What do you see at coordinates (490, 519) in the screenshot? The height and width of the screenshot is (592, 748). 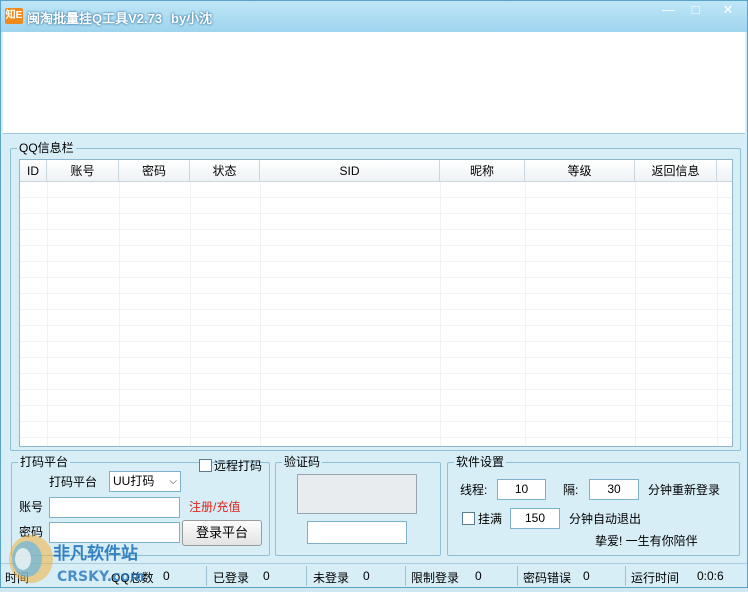 I see `full-label: 挂满` at bounding box center [490, 519].